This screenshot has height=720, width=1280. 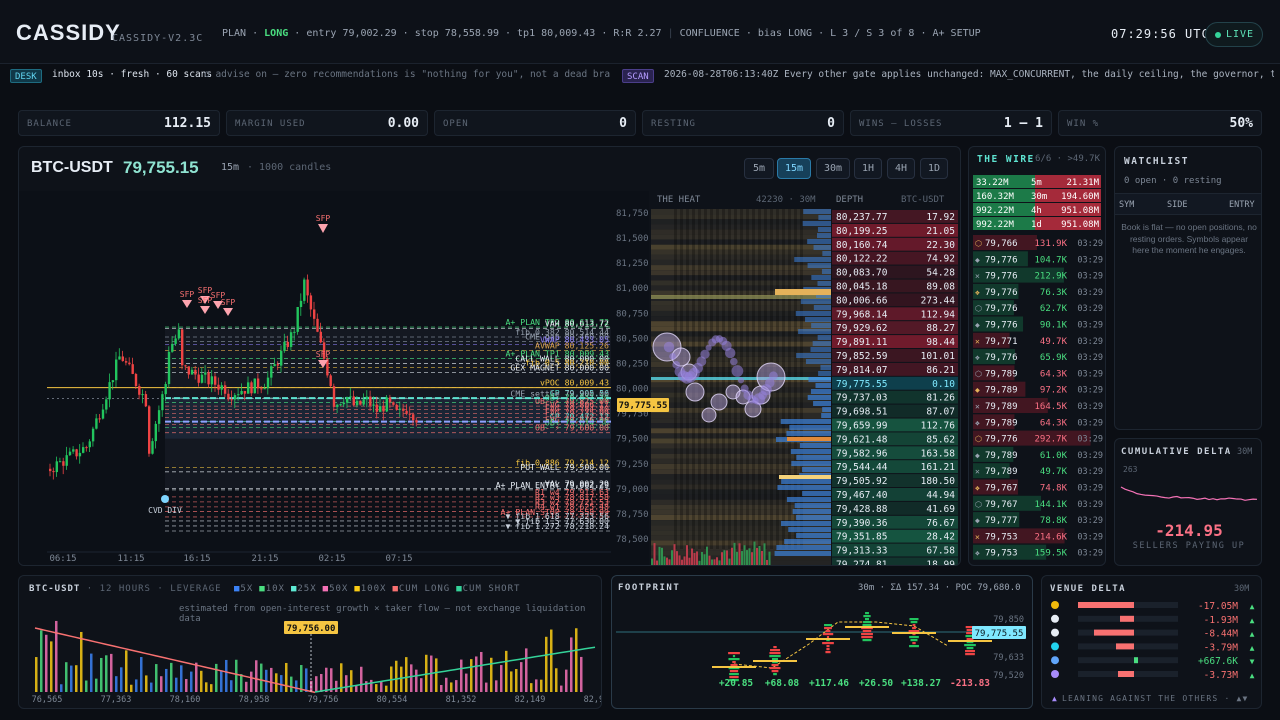 What do you see at coordinates (1001, 309) in the screenshot?
I see `wire-trade-price: 79,776` at bounding box center [1001, 309].